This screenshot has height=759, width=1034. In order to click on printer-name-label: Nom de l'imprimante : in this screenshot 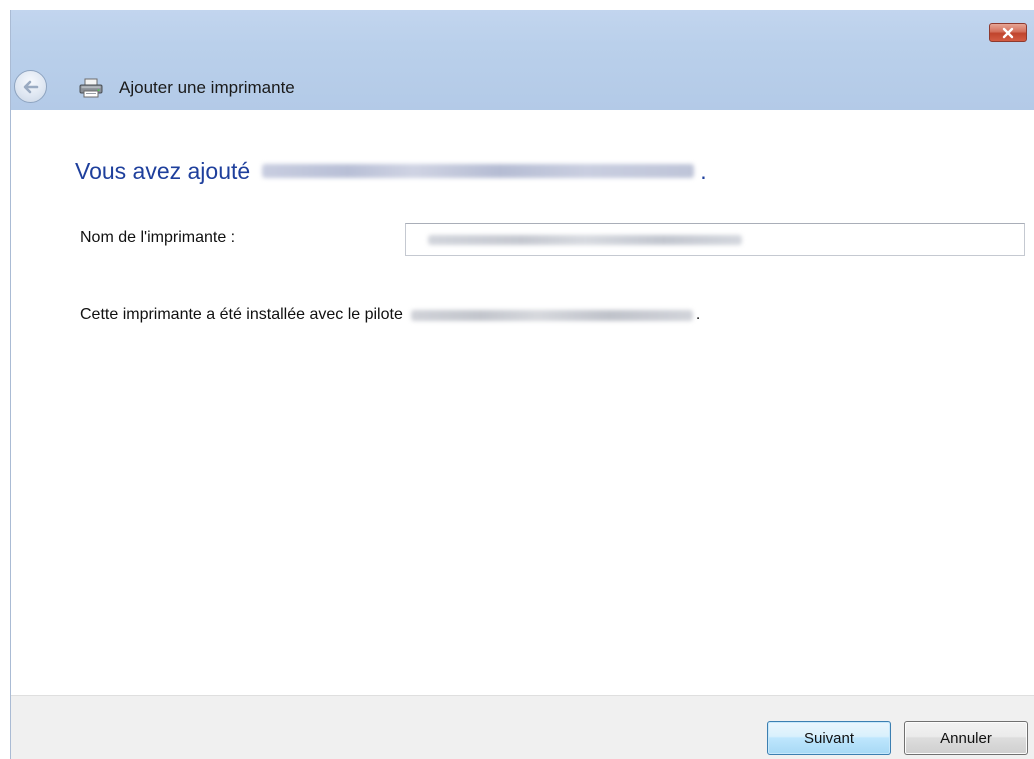, I will do `click(158, 237)`.